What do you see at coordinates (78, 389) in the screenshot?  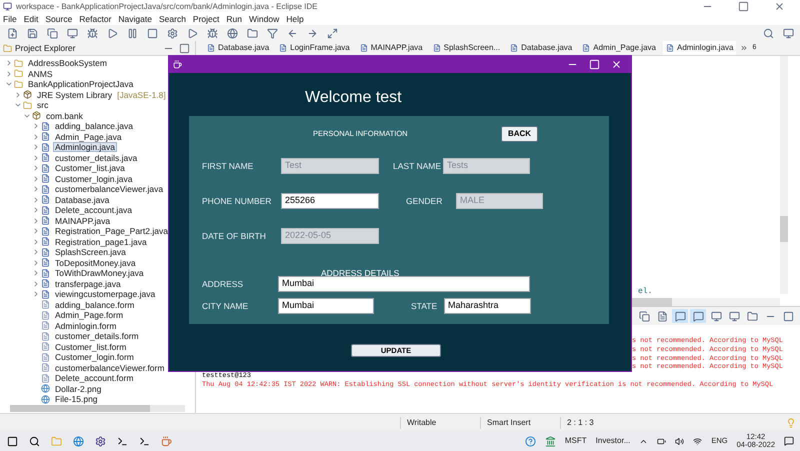 I see `tree-item: Dollar-2.png` at bounding box center [78, 389].